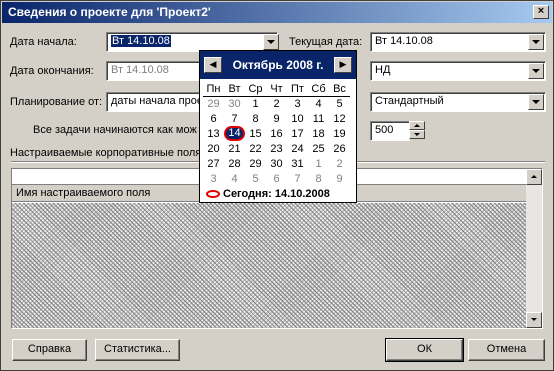 This screenshot has width=554, height=371. I want to click on schedule-from-field: даты начала прое, so click(153, 102).